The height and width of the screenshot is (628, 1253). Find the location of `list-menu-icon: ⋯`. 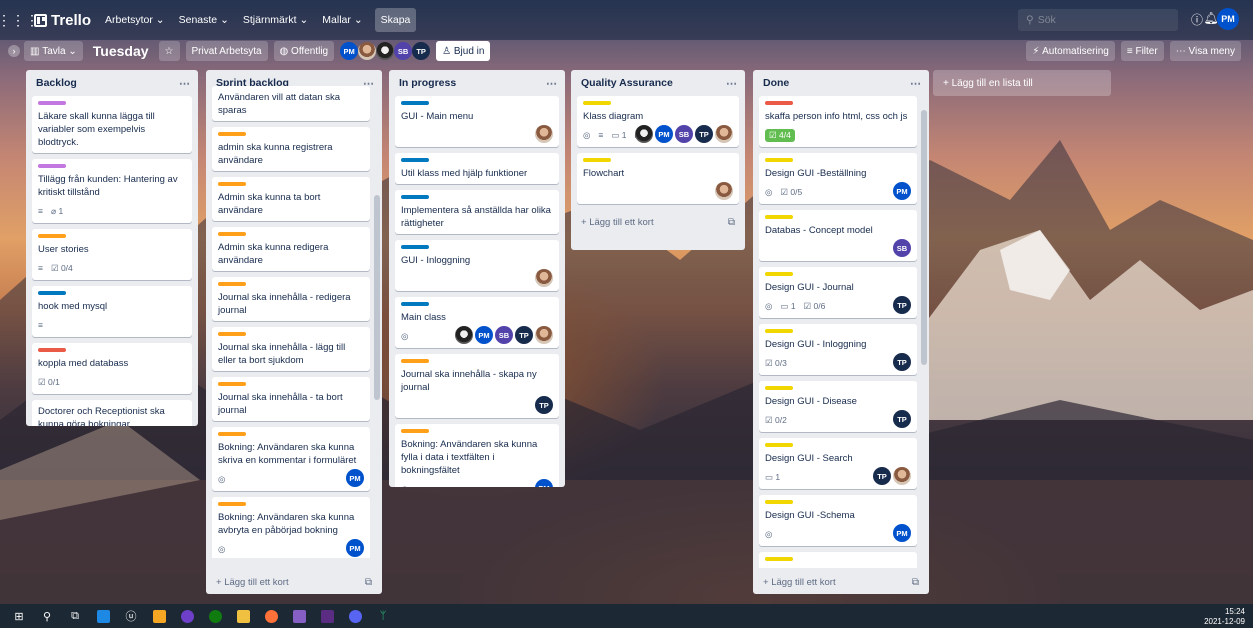

list-menu-icon: ⋯ is located at coordinates (551, 83).